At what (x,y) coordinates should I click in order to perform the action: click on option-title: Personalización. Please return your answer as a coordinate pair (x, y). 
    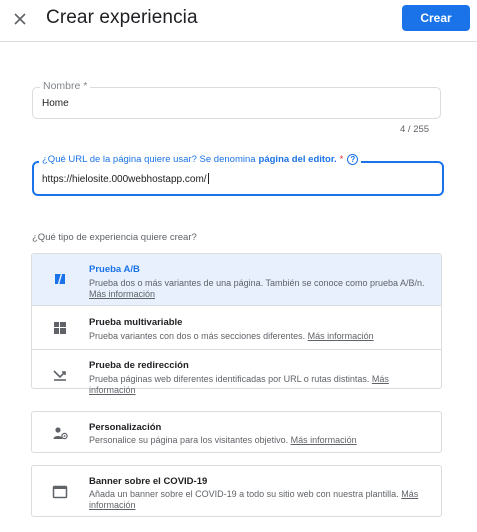
    Looking at the image, I should click on (125, 427).